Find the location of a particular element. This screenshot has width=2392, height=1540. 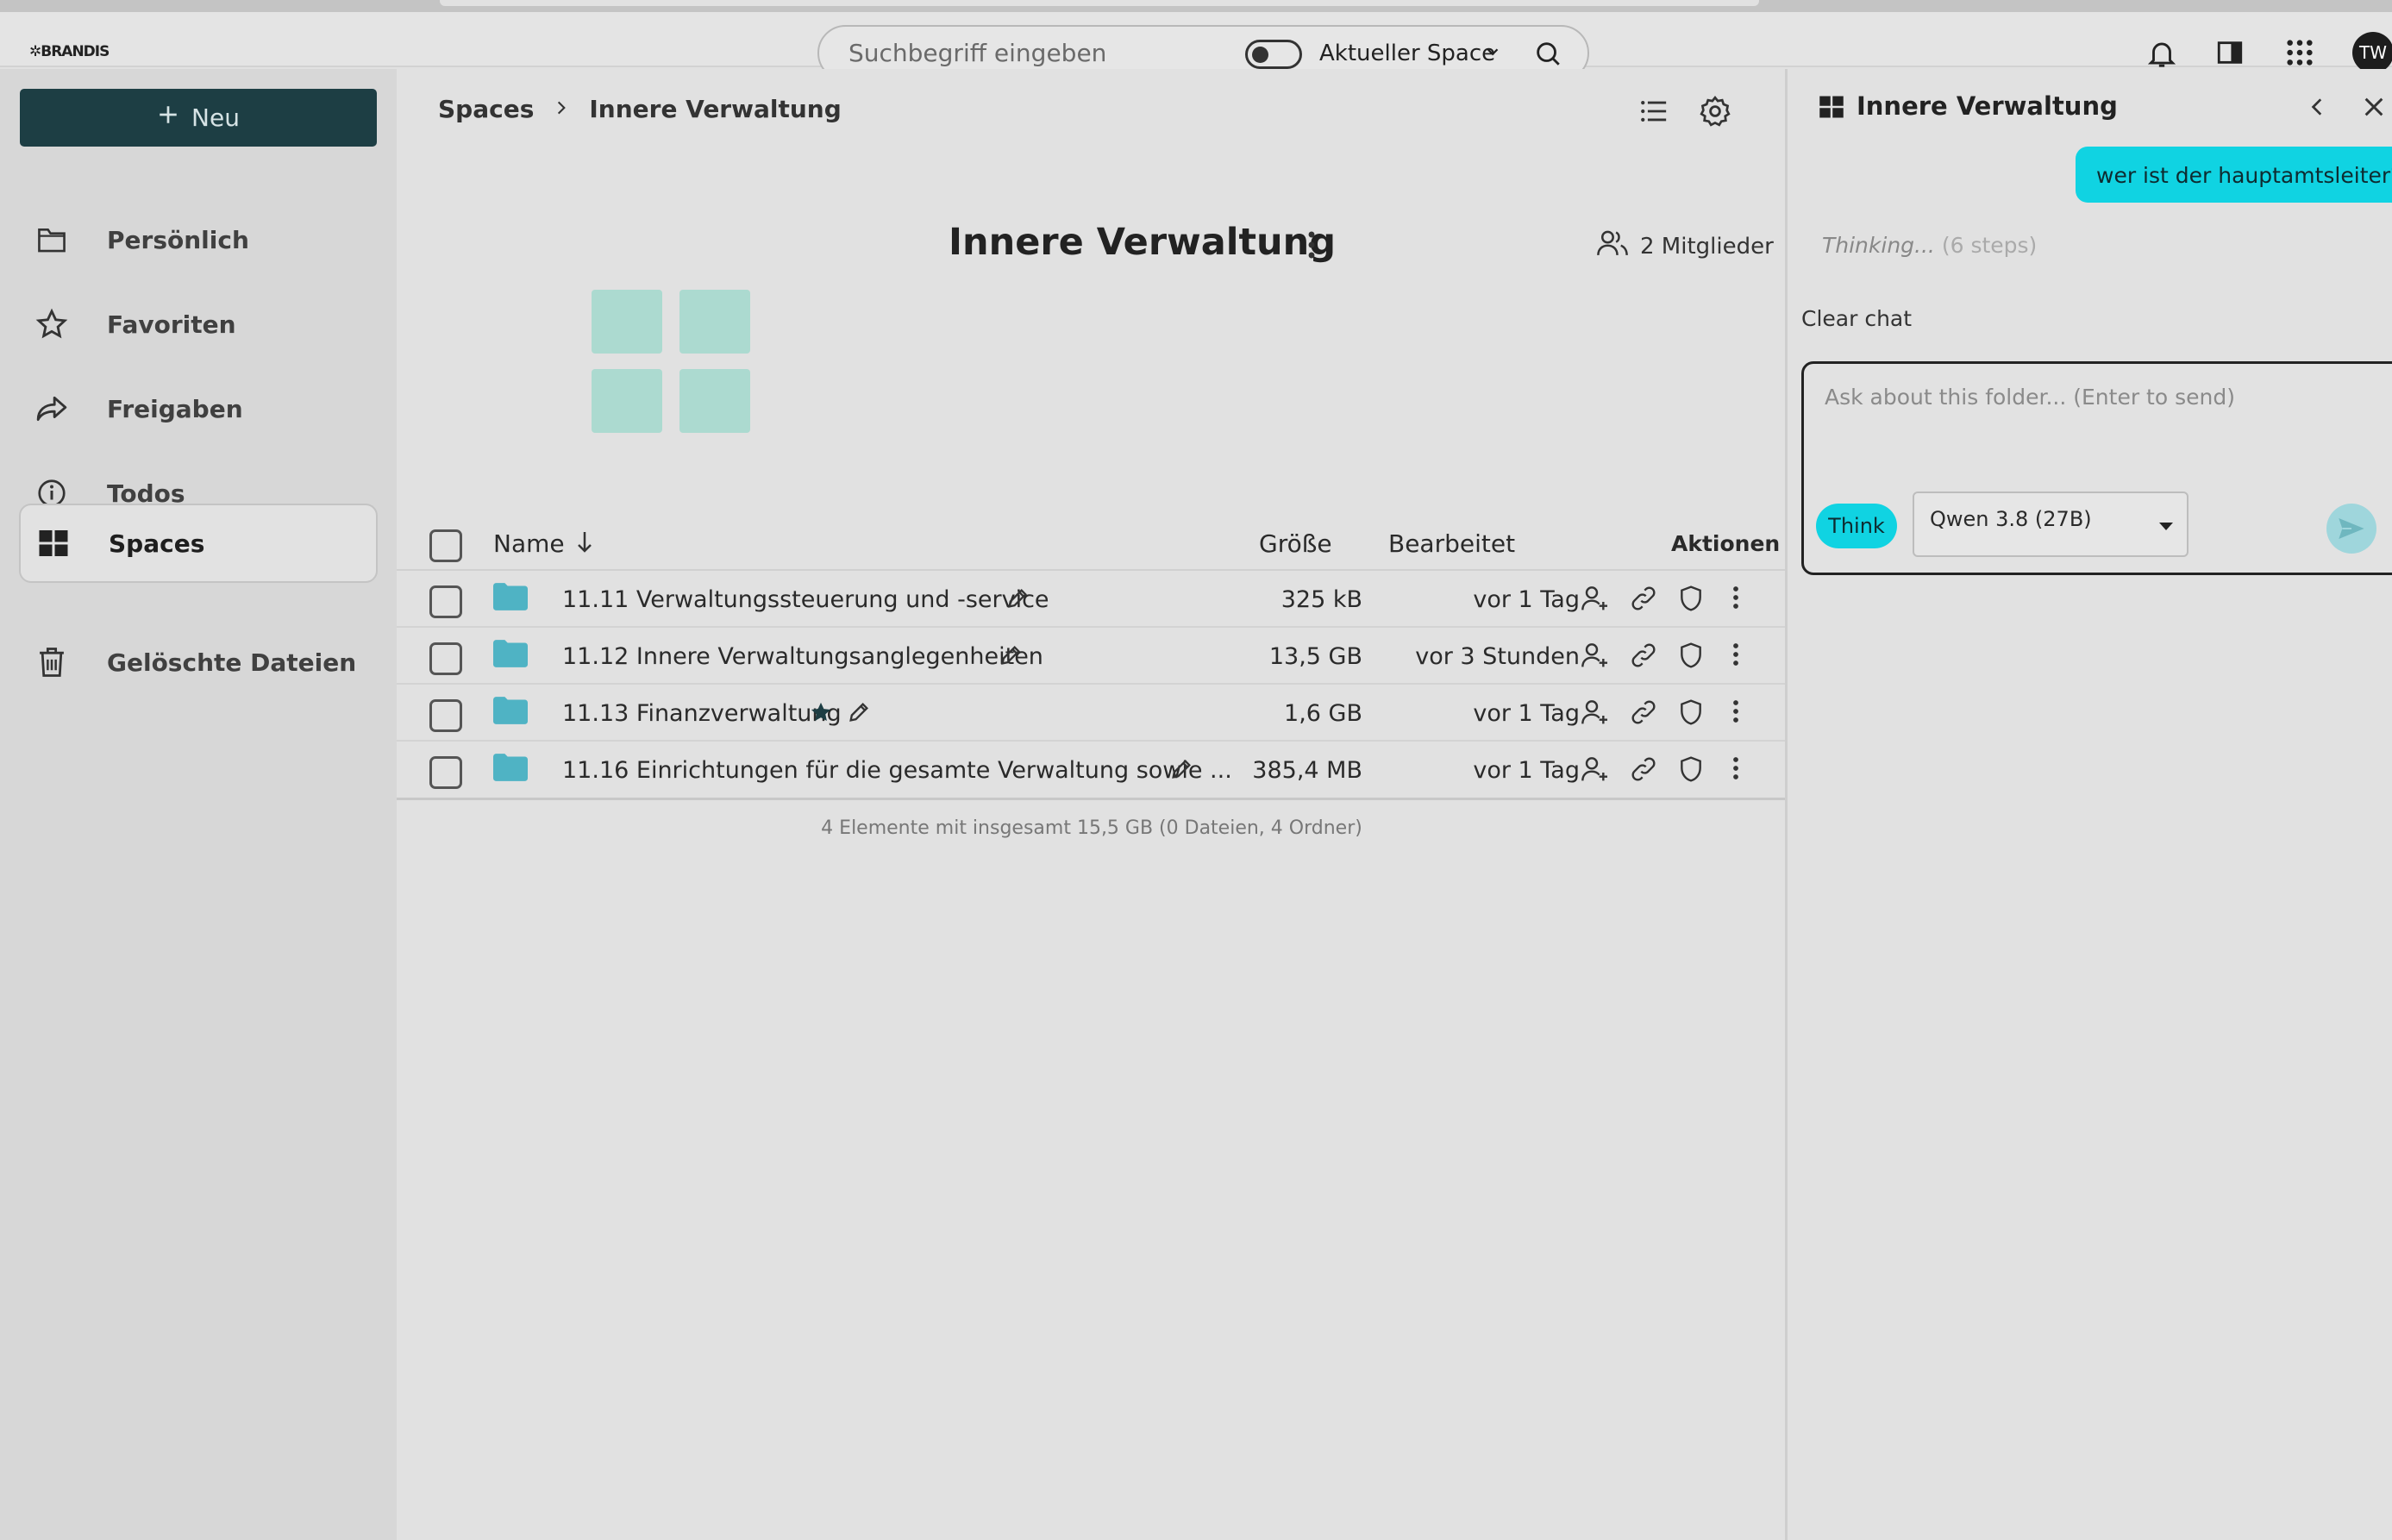

row-size: 13,5 GB is located at coordinates (1315, 656).